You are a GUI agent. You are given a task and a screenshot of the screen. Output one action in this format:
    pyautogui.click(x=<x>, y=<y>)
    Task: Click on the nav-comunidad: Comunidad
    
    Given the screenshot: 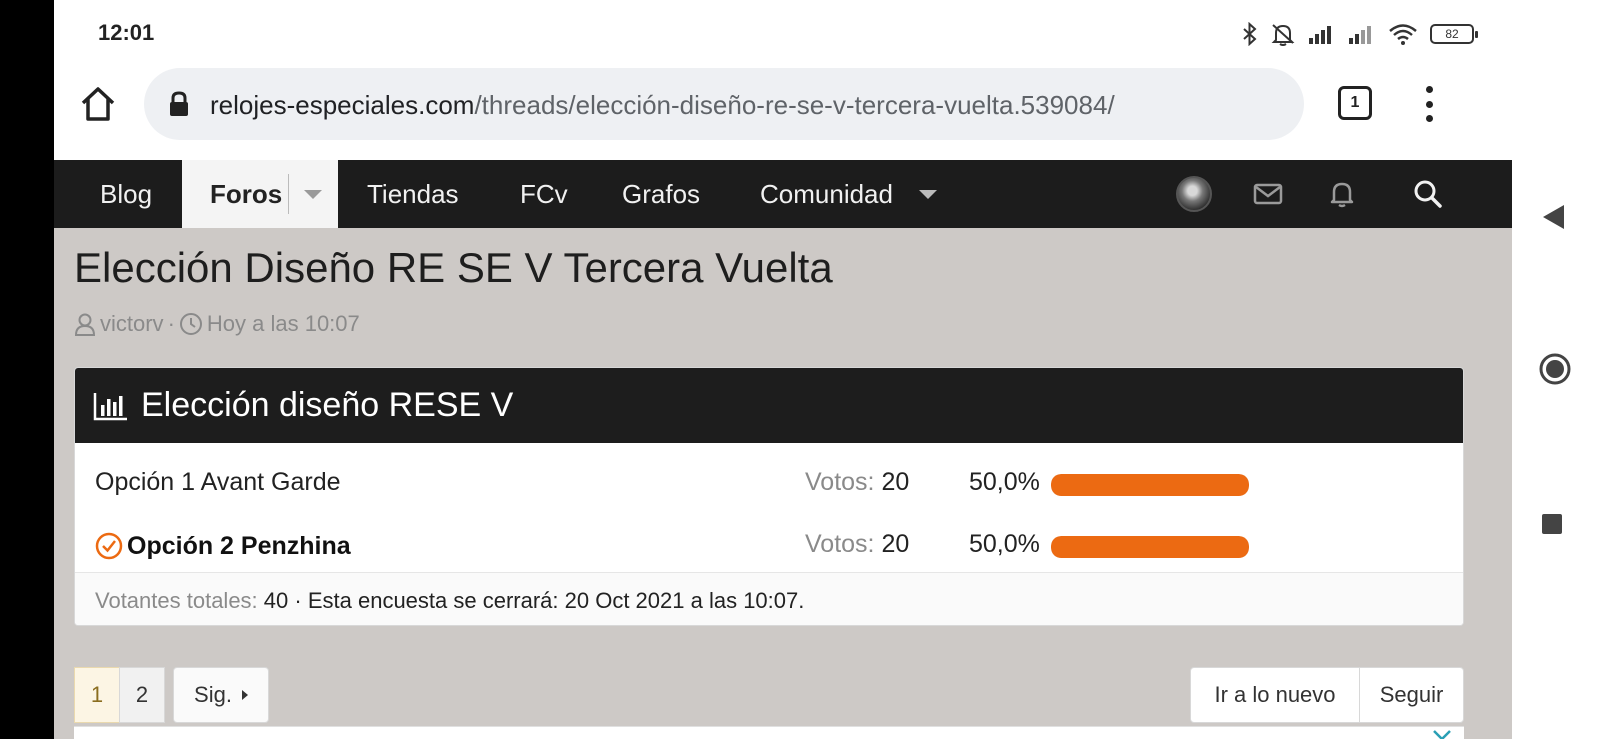 What is the action you would take?
    pyautogui.click(x=848, y=194)
    